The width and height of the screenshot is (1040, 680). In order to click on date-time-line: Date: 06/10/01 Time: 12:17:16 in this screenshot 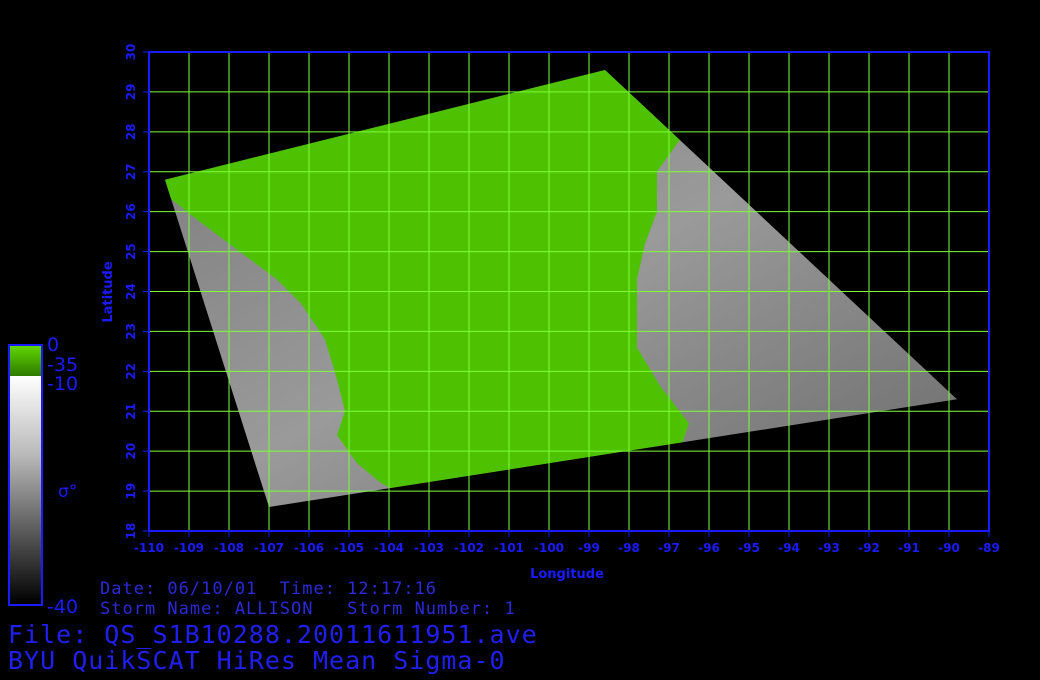, I will do `click(269, 589)`.